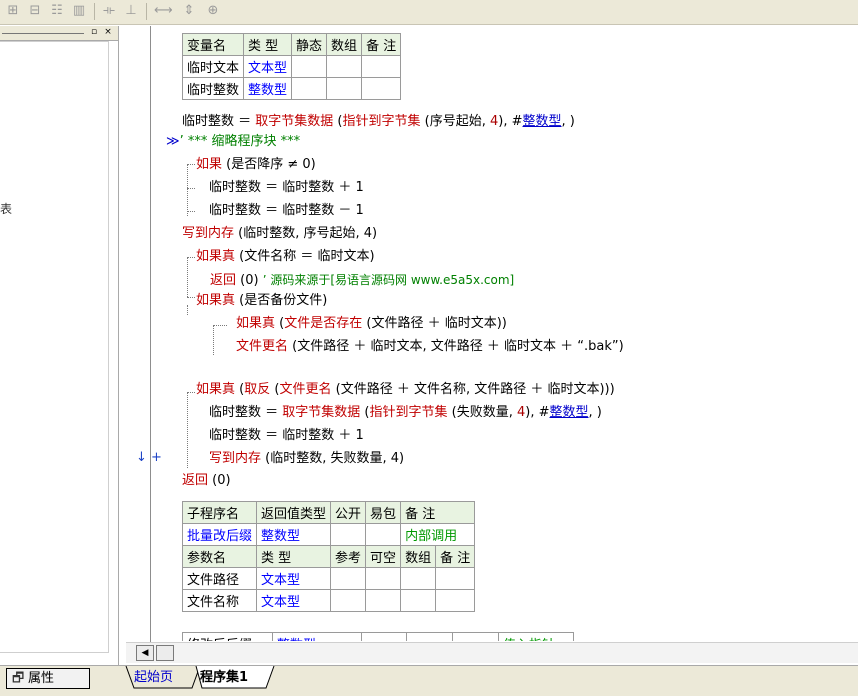 This screenshot has height=696, width=858. Describe the element at coordinates (378, 122) in the screenshot. I see `code-line: 临时整数 ＝ 取字节集数据 (指针到字节集 (序号起始, 4), #整数型, )` at that location.